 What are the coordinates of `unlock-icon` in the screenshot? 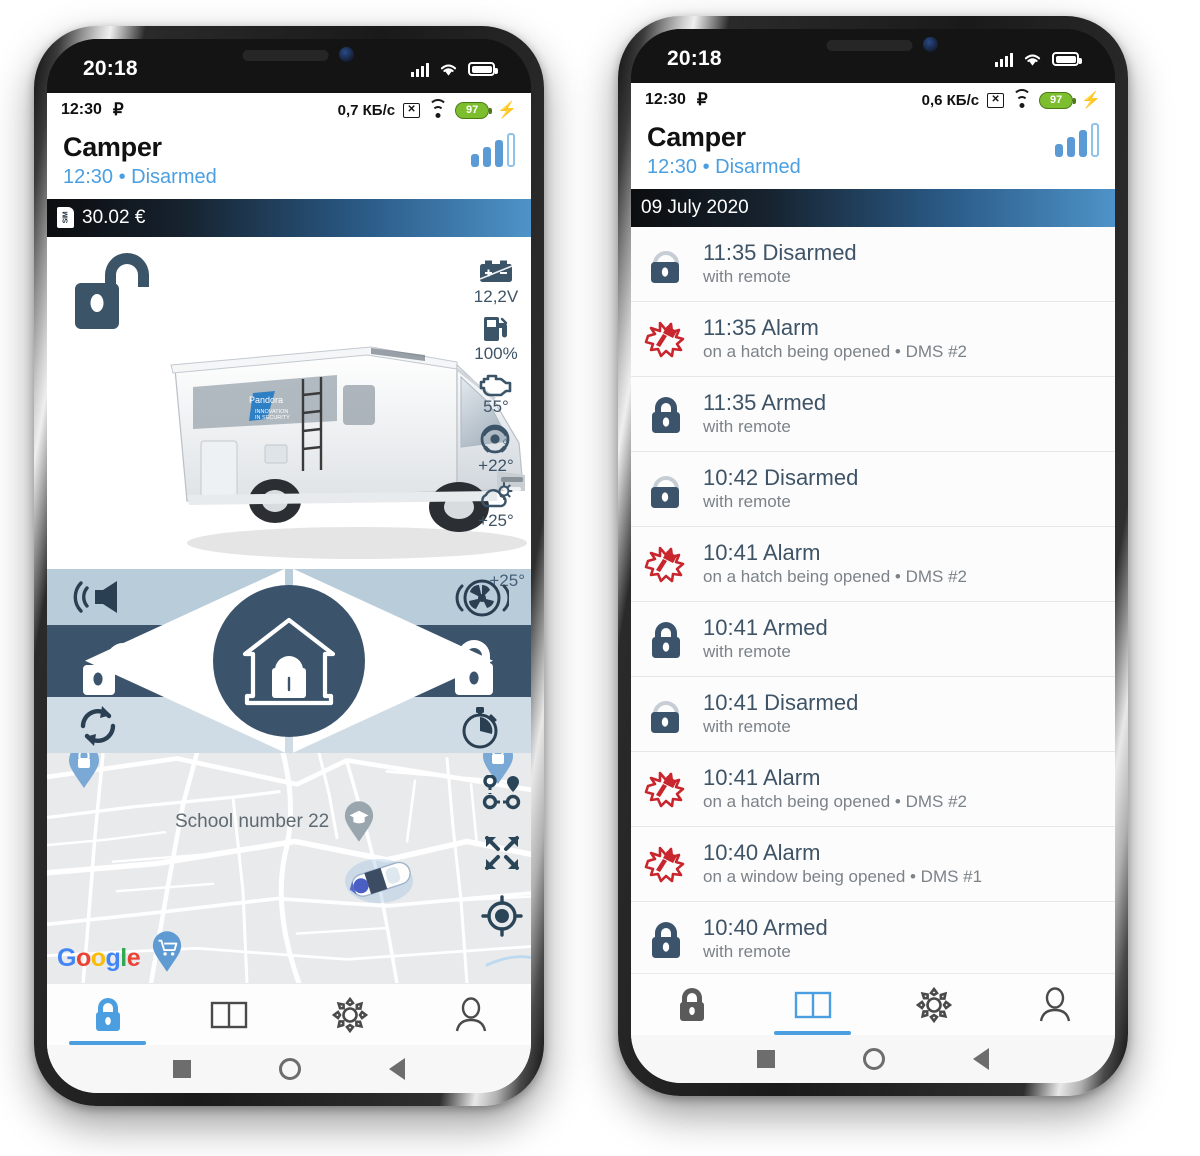 It's located at (111, 668).